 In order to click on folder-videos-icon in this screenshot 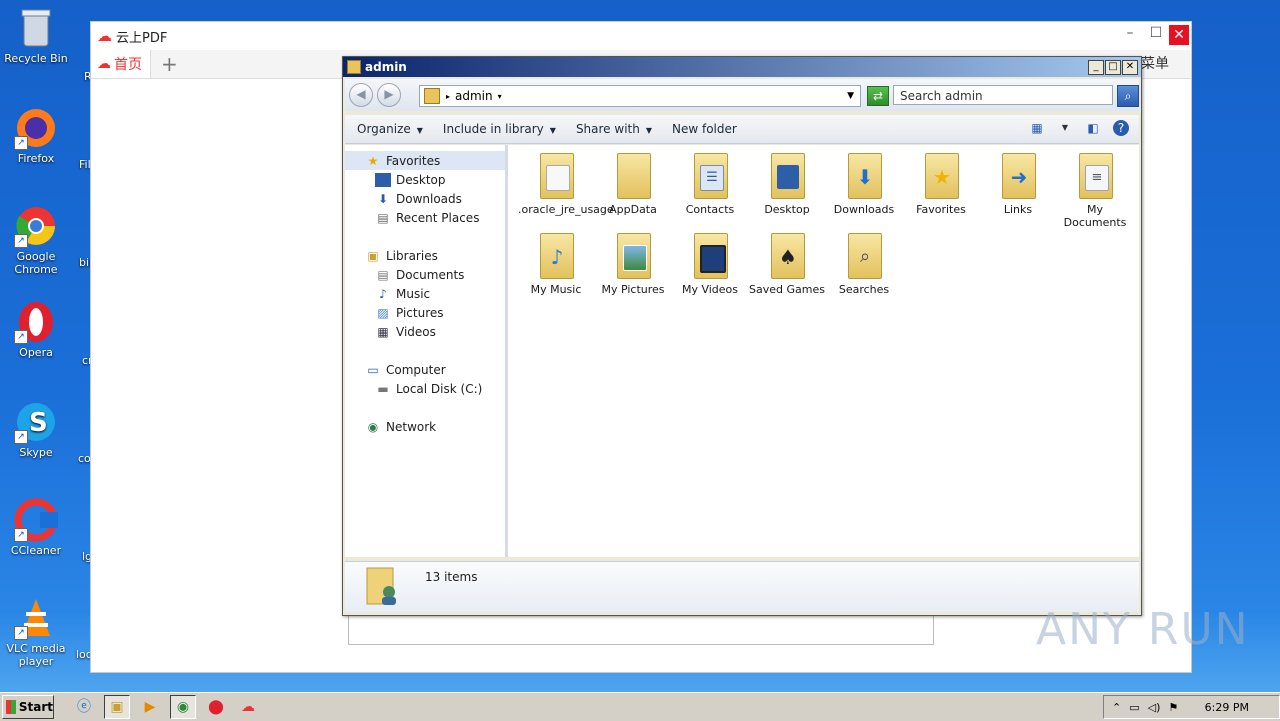, I will do `click(710, 256)`.